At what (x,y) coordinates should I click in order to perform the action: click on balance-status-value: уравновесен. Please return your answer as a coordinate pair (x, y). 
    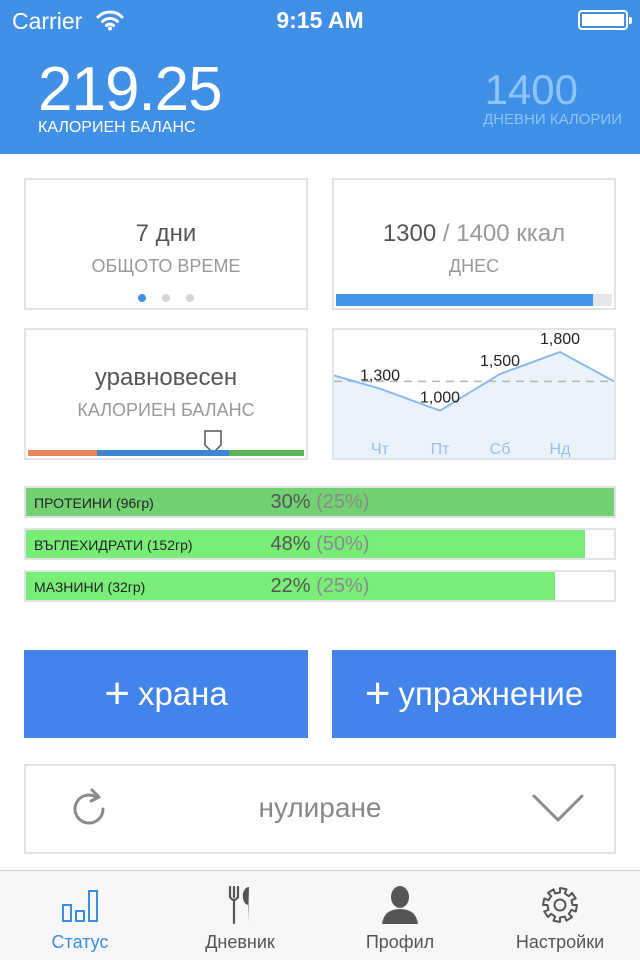
    Looking at the image, I should click on (166, 377).